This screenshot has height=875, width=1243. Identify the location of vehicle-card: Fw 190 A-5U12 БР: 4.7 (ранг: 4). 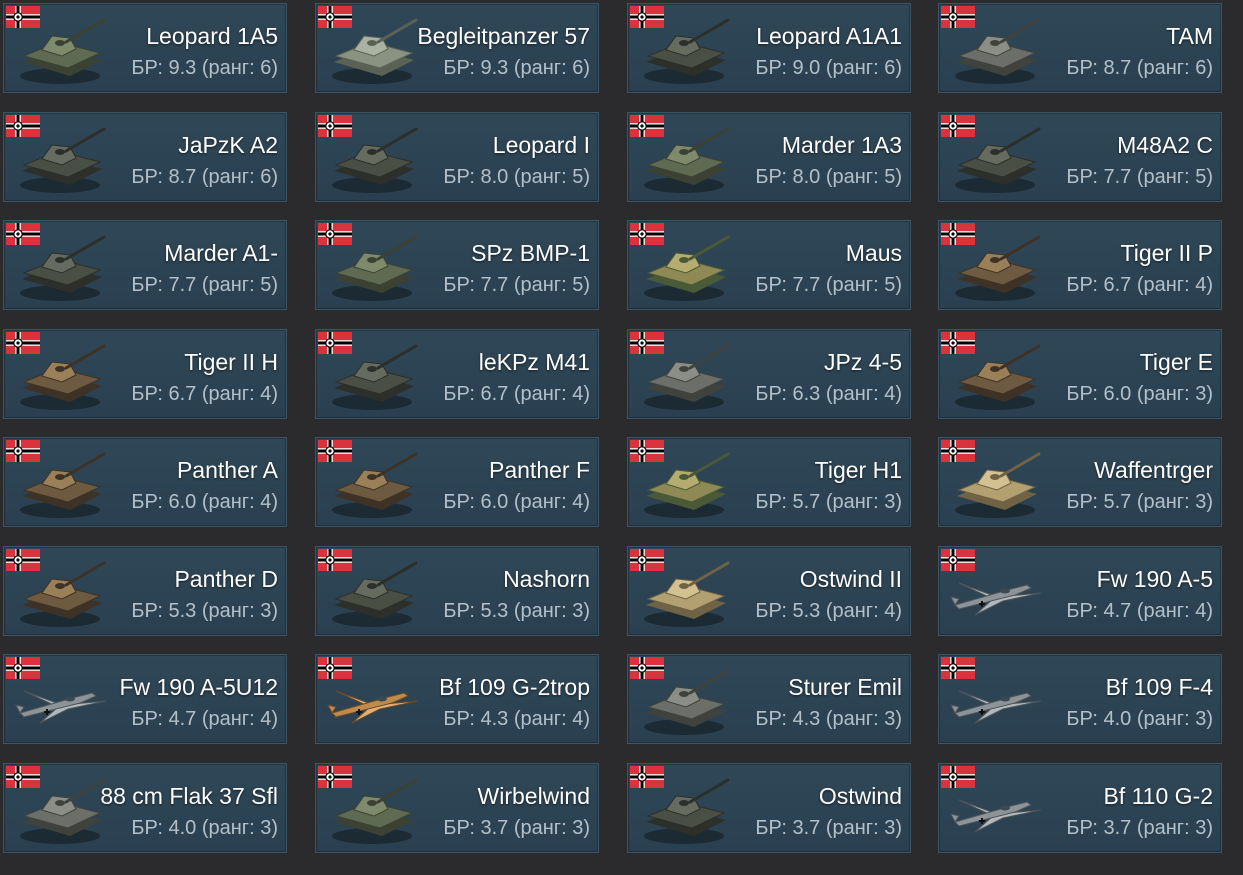
(145, 699).